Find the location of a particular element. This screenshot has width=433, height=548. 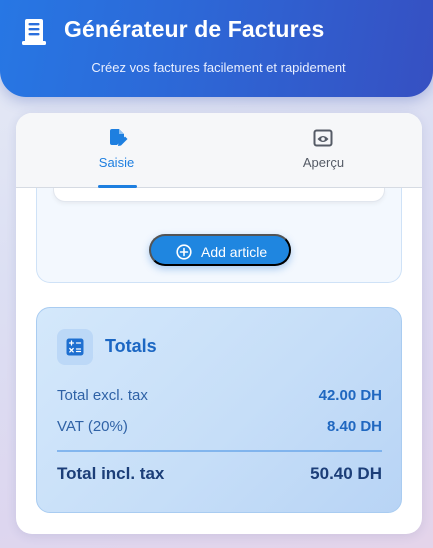

totals-divider is located at coordinates (219, 451).